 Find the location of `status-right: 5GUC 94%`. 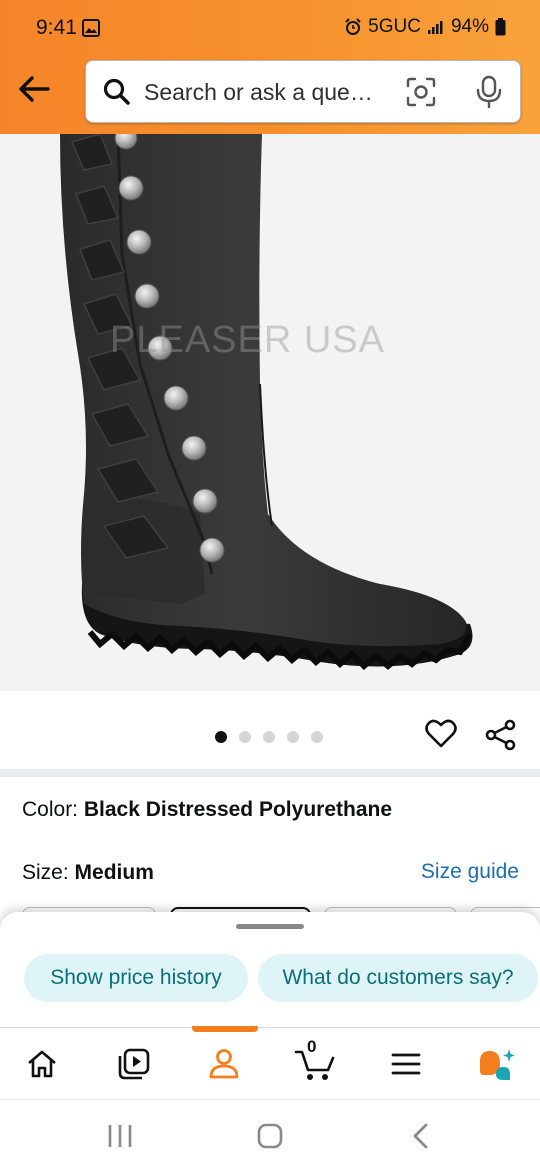

status-right: 5GUC 94% is located at coordinates (425, 27).